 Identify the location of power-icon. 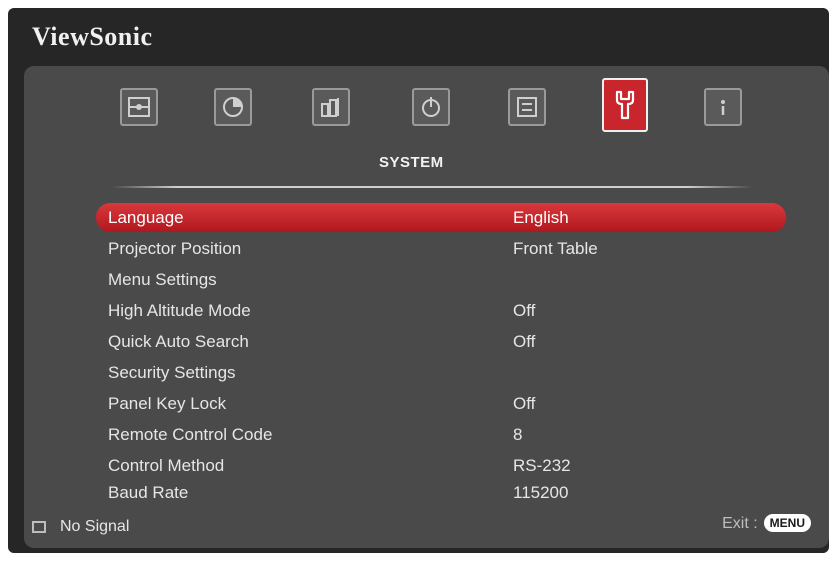
(431, 107).